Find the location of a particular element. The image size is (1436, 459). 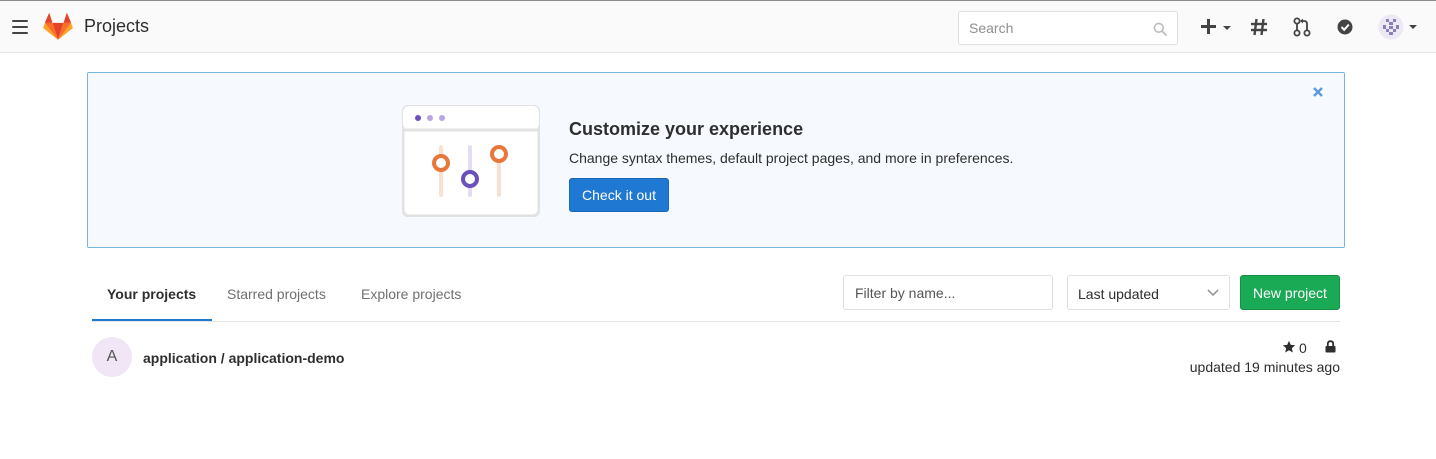

todo-check-icon is located at coordinates (1346, 27).